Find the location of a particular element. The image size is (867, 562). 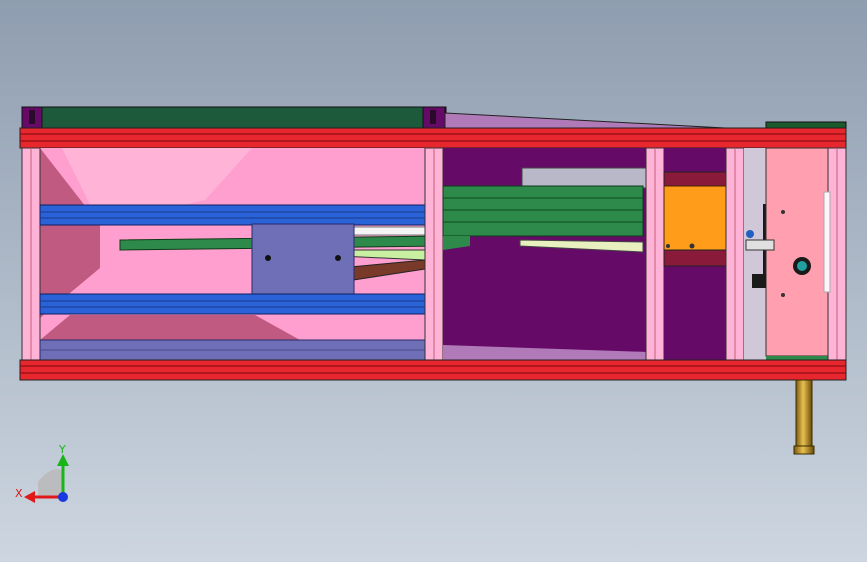

maroon-cap-bottom is located at coordinates (695, 258).